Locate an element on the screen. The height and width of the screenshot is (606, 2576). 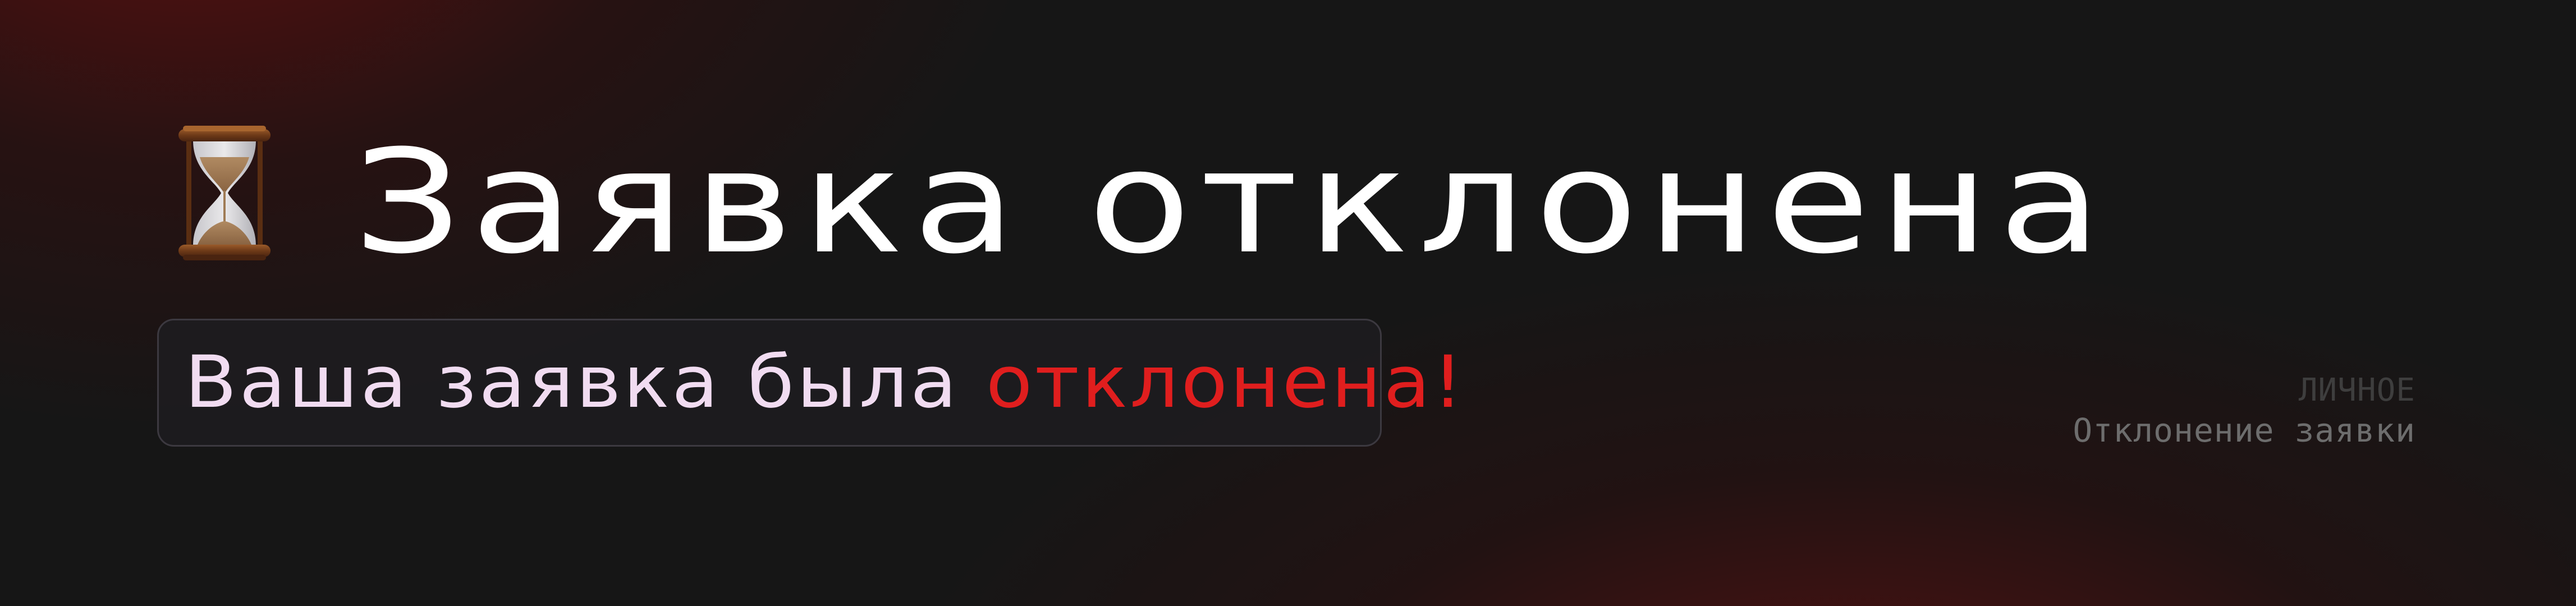
status-message: Ваша заявка была отклонена! is located at coordinates (825, 382).